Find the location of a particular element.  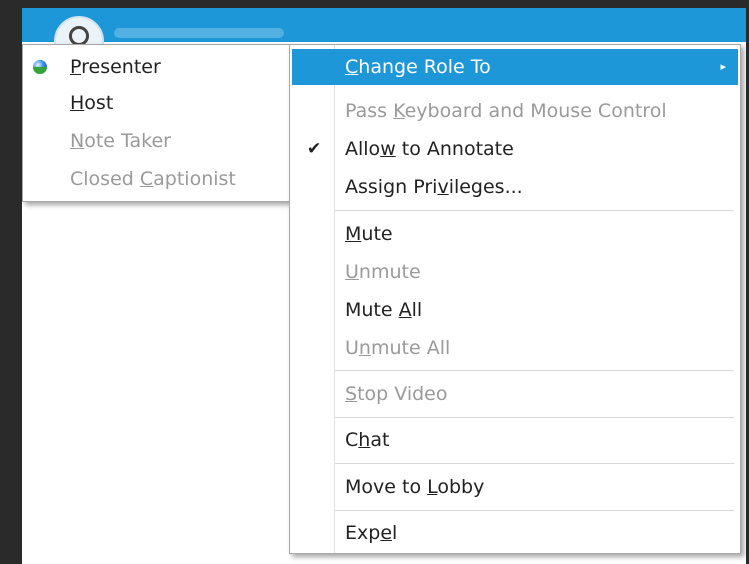

menu-item-presenter: Presenter is located at coordinates (158, 67).